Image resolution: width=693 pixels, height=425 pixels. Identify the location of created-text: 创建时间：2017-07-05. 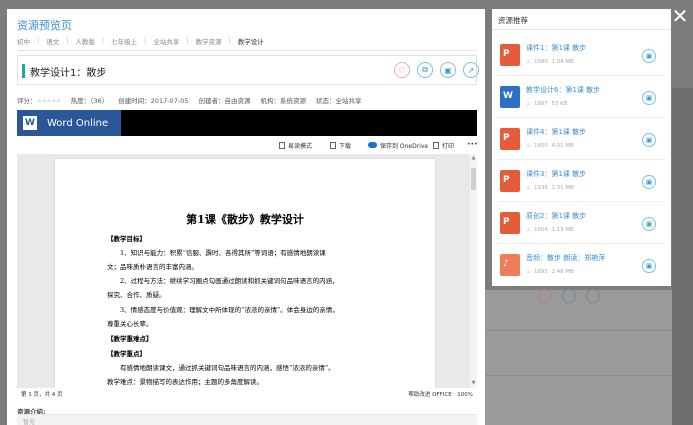
(153, 101).